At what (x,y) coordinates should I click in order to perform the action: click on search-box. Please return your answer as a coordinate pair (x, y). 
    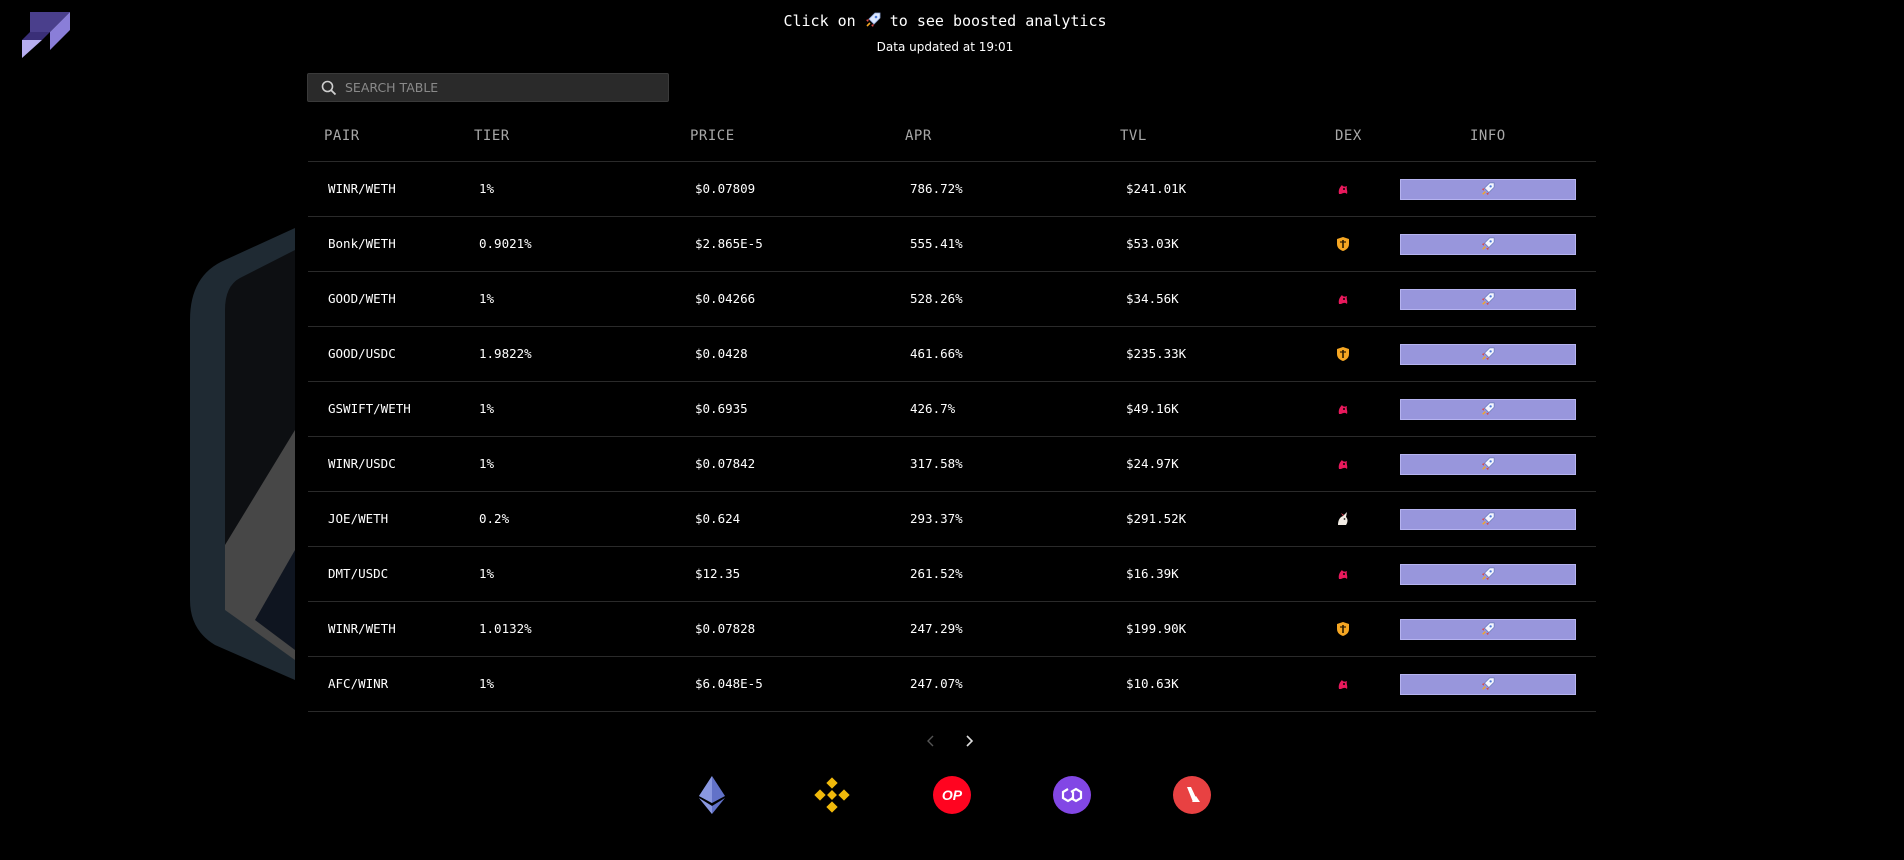
    Looking at the image, I should click on (488, 87).